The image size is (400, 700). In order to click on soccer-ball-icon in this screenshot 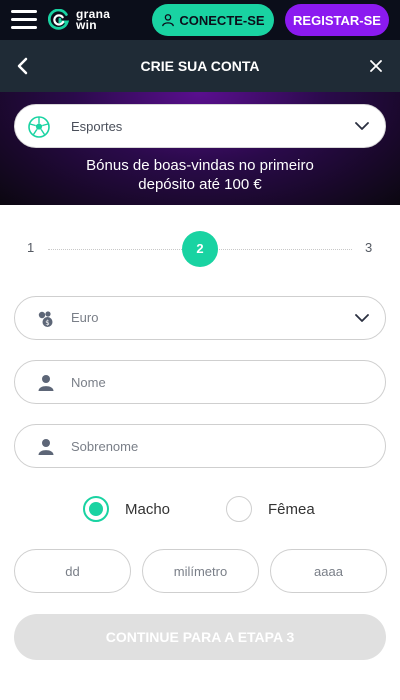, I will do `click(39, 127)`.